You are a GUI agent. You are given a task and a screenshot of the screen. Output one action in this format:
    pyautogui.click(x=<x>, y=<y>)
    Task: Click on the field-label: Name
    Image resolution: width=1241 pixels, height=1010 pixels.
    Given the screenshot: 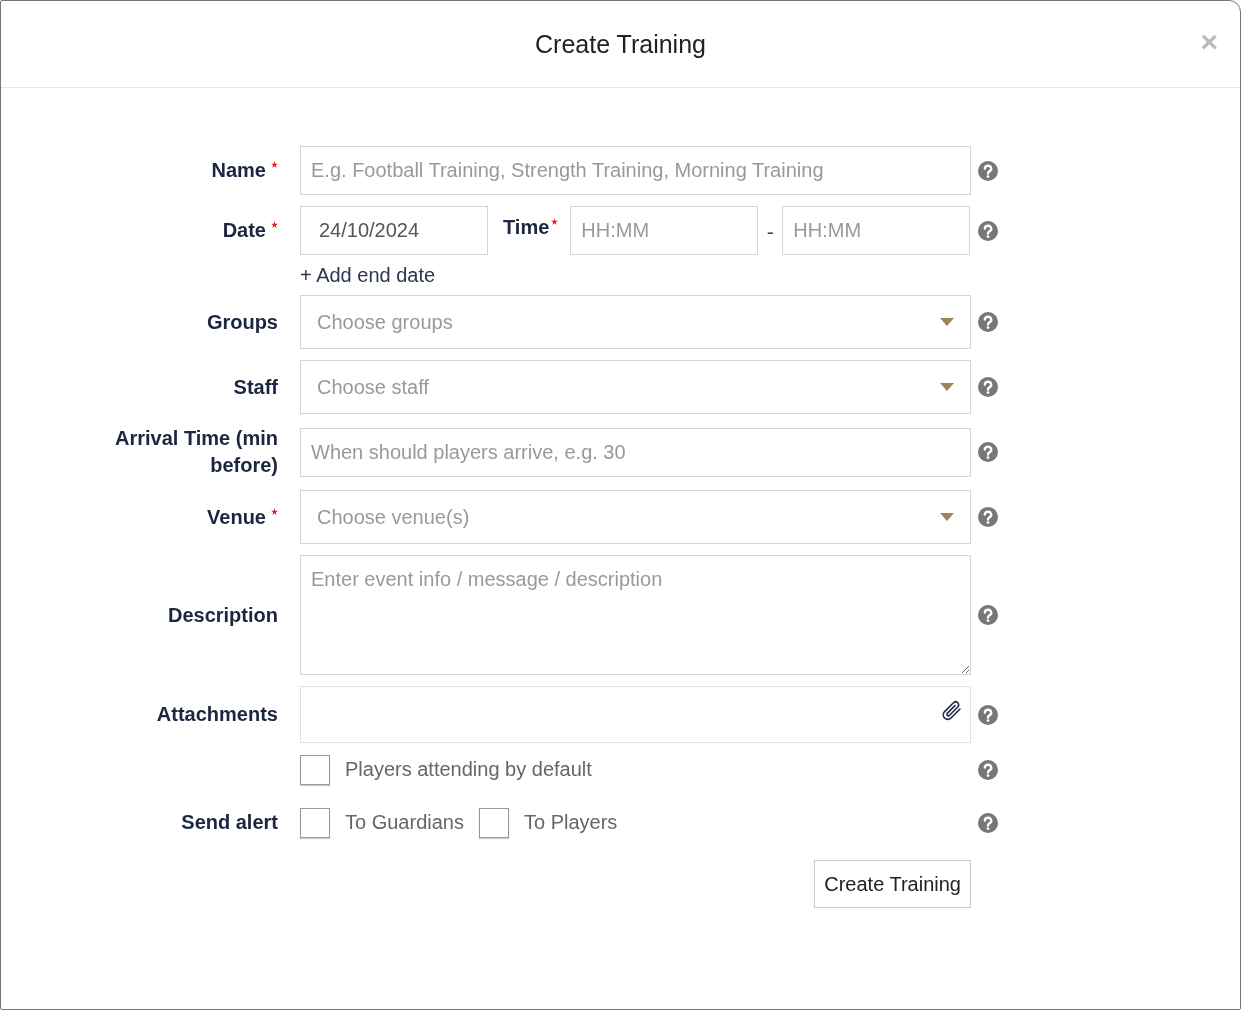 What is the action you would take?
    pyautogui.click(x=238, y=170)
    